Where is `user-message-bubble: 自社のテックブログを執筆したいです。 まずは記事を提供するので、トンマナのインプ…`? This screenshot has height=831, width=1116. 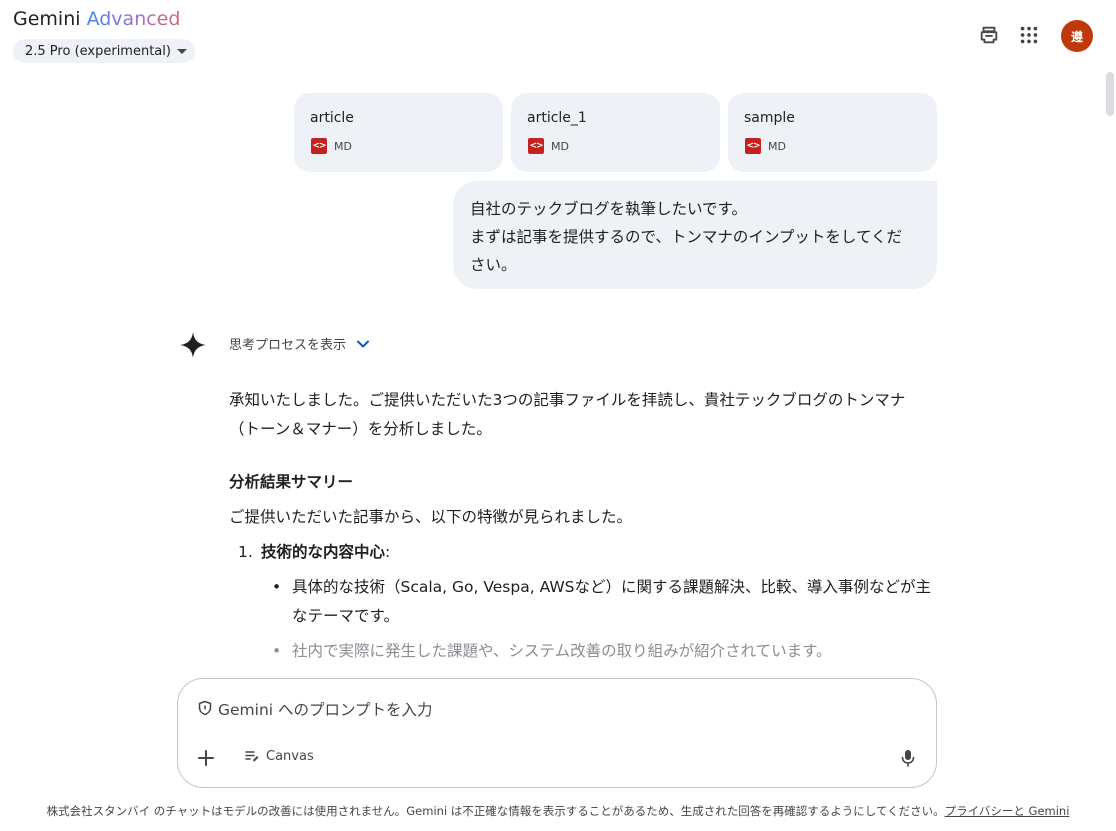 user-message-bubble: 自社のテックブログを執筆したいです。 まずは記事を提供するので、トンマナのインプ… is located at coordinates (695, 235).